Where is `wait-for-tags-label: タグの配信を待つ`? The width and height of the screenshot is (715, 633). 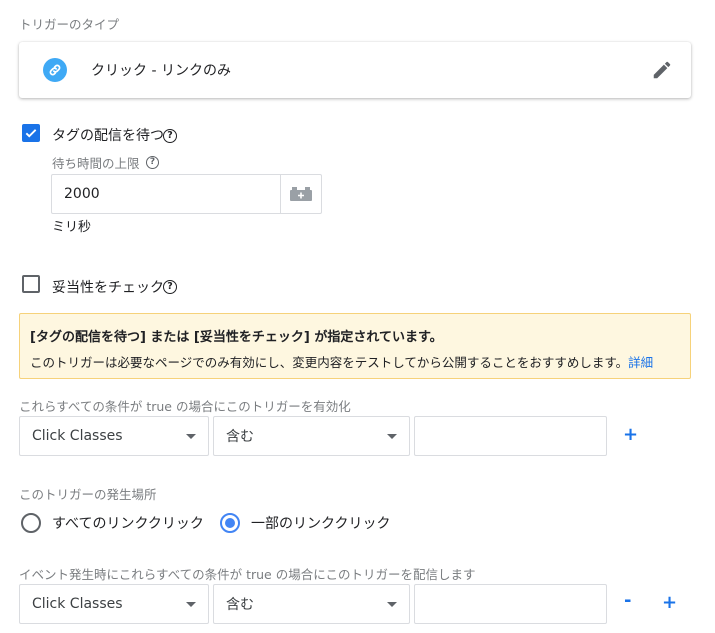 wait-for-tags-label: タグの配信を待つ is located at coordinates (108, 135).